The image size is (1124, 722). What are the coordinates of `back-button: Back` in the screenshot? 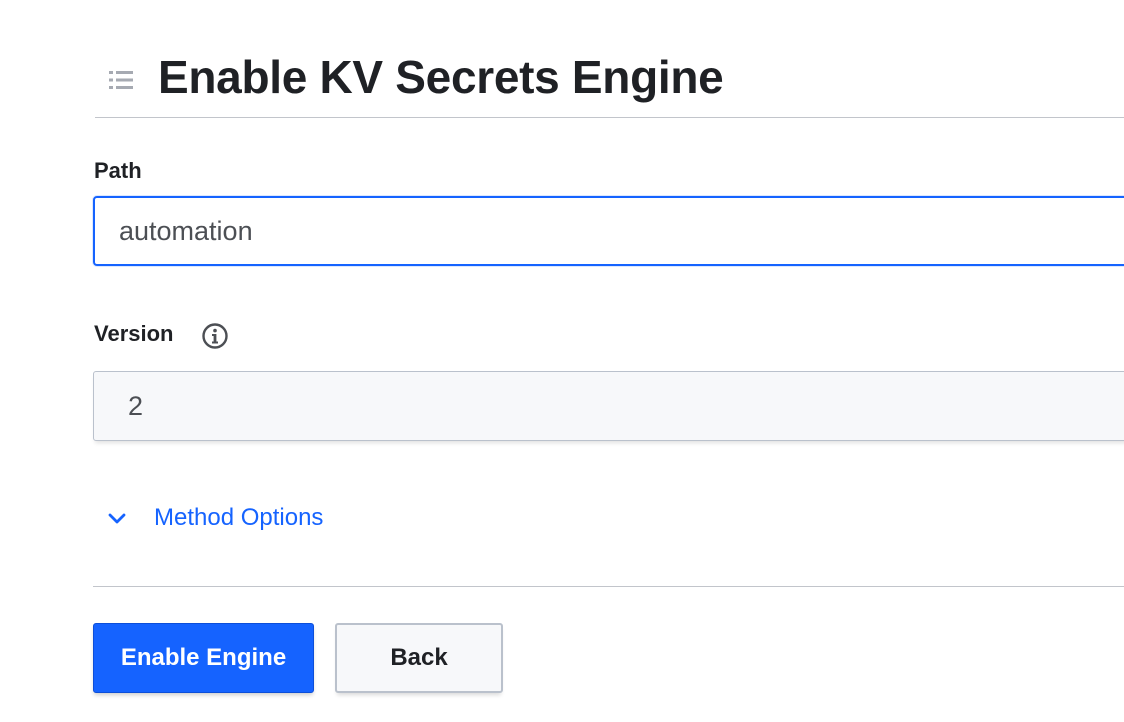 It's located at (419, 658).